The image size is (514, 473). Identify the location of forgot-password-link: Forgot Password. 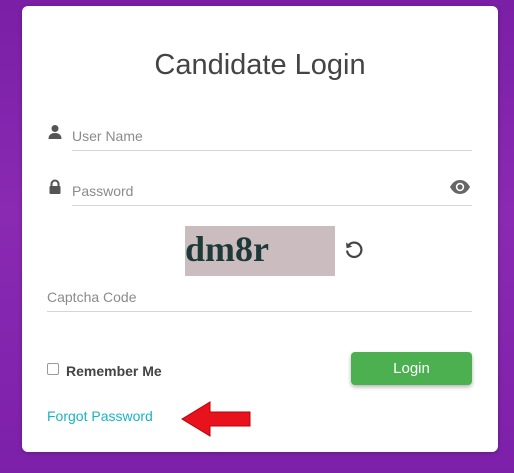
(100, 416).